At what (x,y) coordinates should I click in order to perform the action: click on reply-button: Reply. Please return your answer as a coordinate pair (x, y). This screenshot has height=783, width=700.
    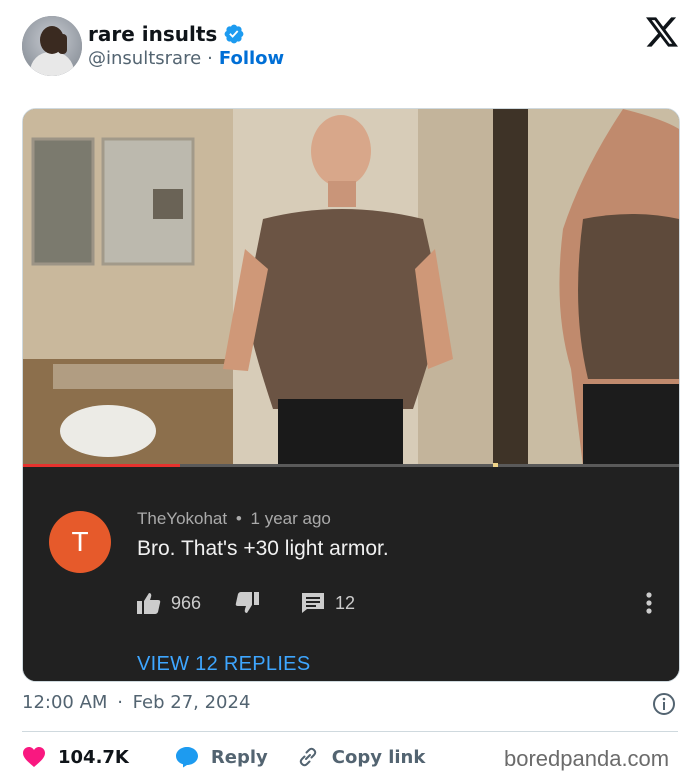
    Looking at the image, I should click on (221, 757).